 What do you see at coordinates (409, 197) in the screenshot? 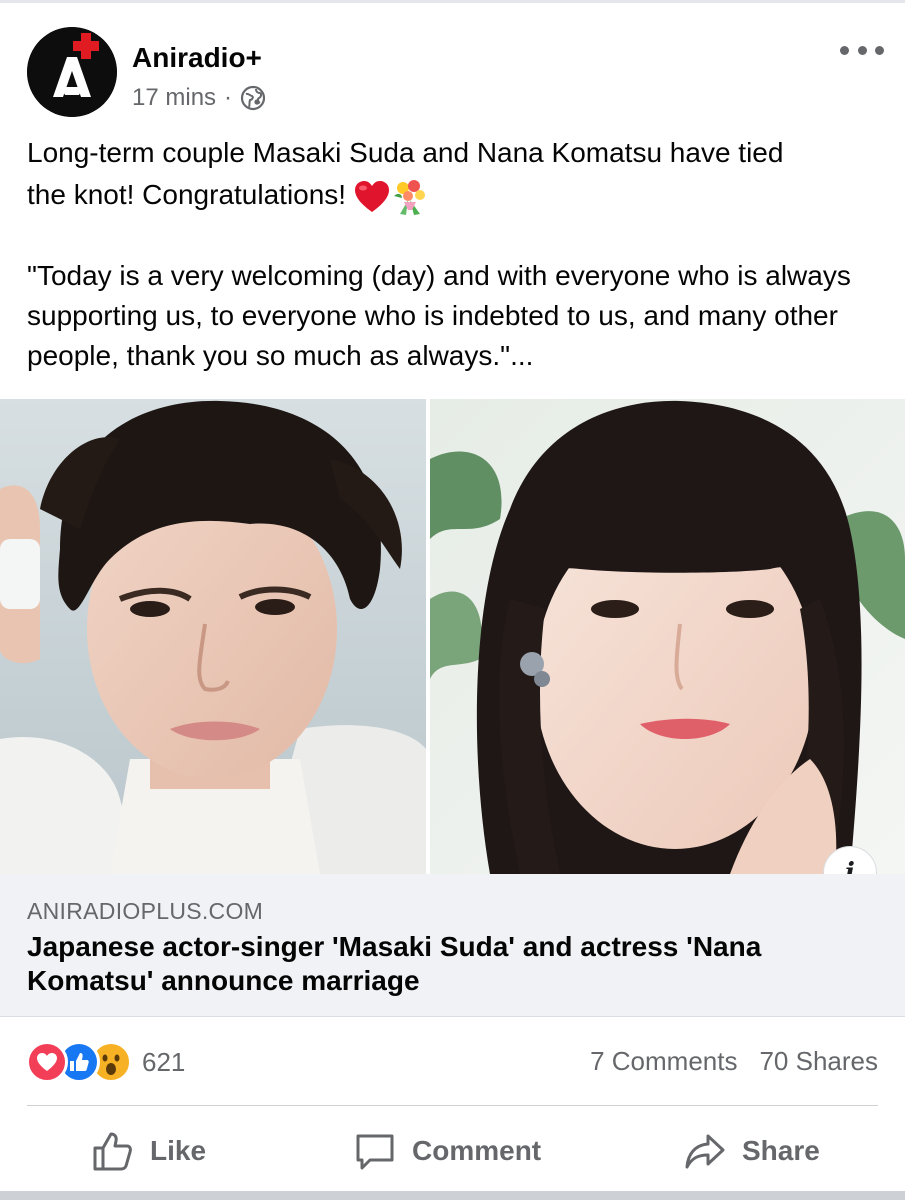
I see `bouquet-emoji` at bounding box center [409, 197].